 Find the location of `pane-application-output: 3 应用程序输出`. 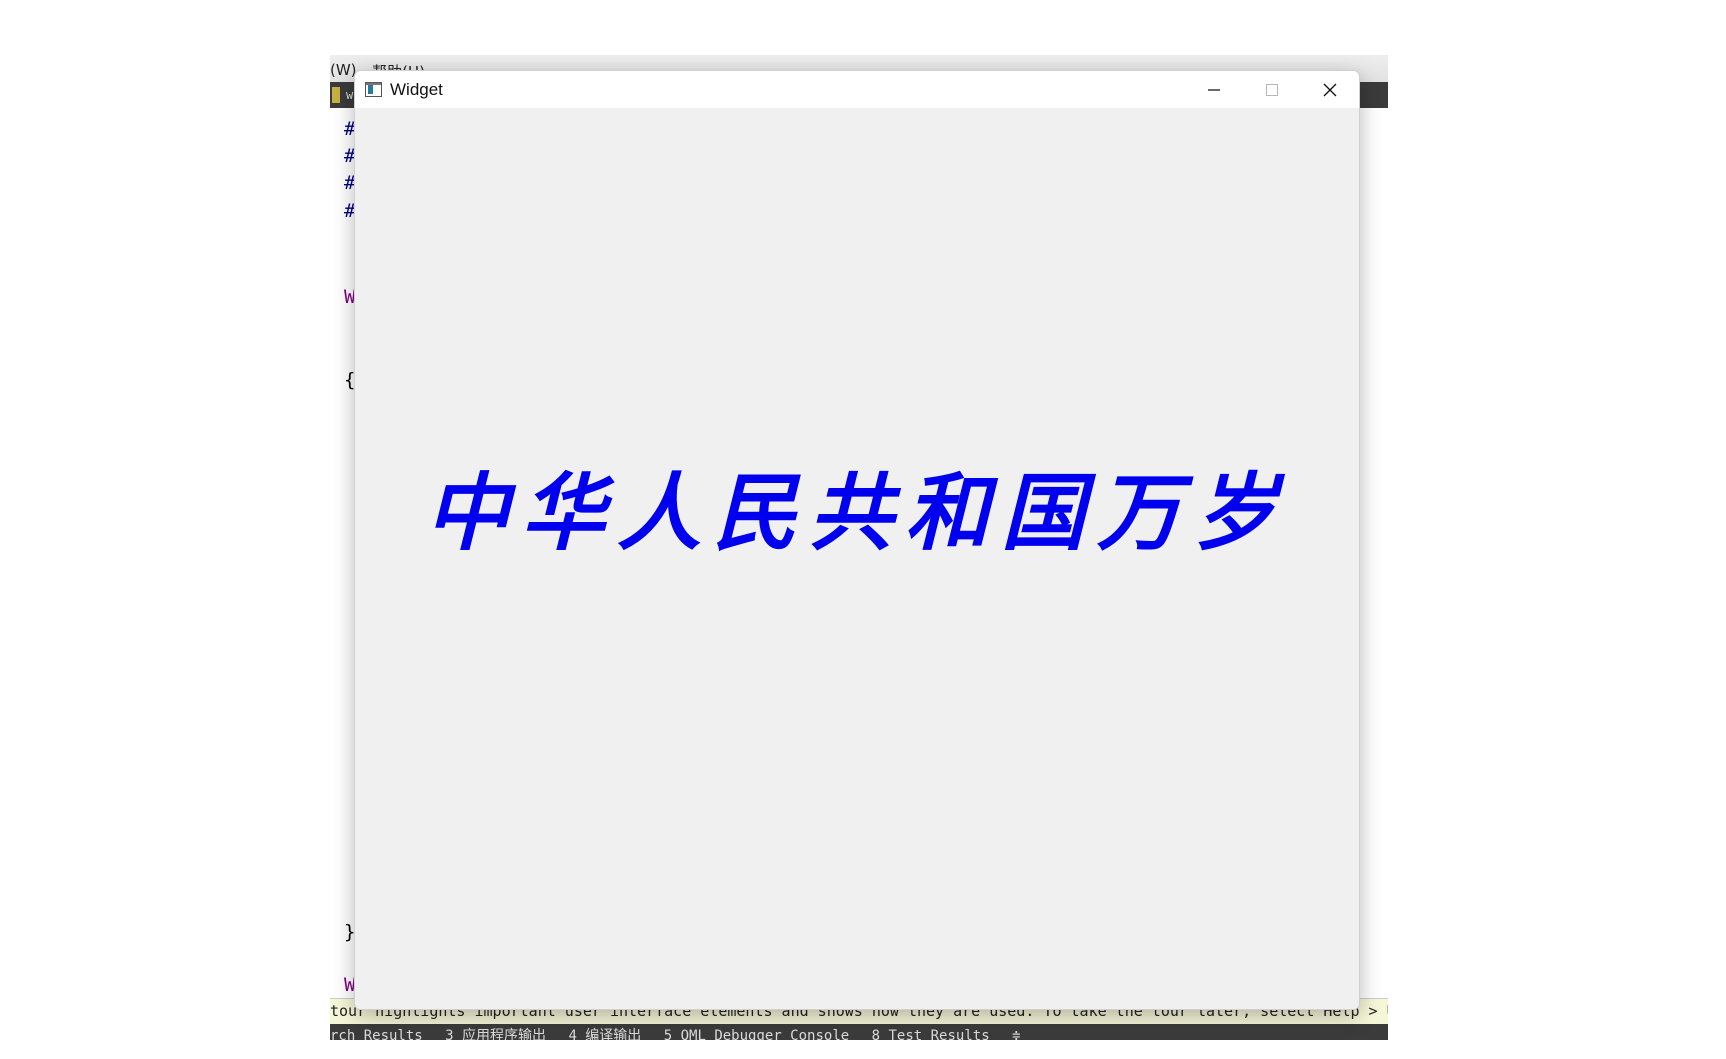

pane-application-output: 3 应用程序输出 is located at coordinates (495, 1034).